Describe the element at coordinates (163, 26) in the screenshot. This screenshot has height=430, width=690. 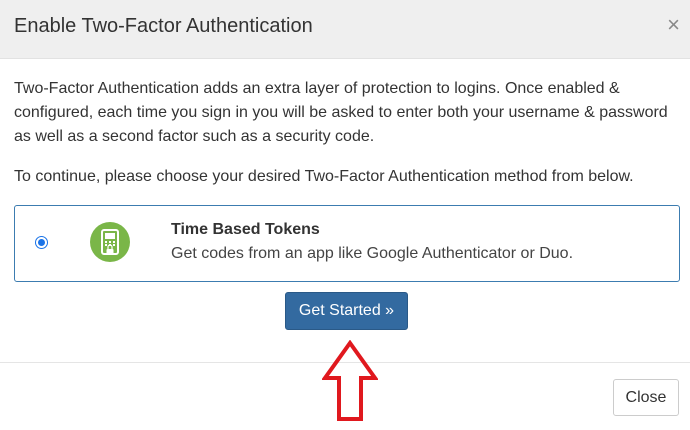
I see `modal-title: Enable Two-Factor Authentication` at that location.